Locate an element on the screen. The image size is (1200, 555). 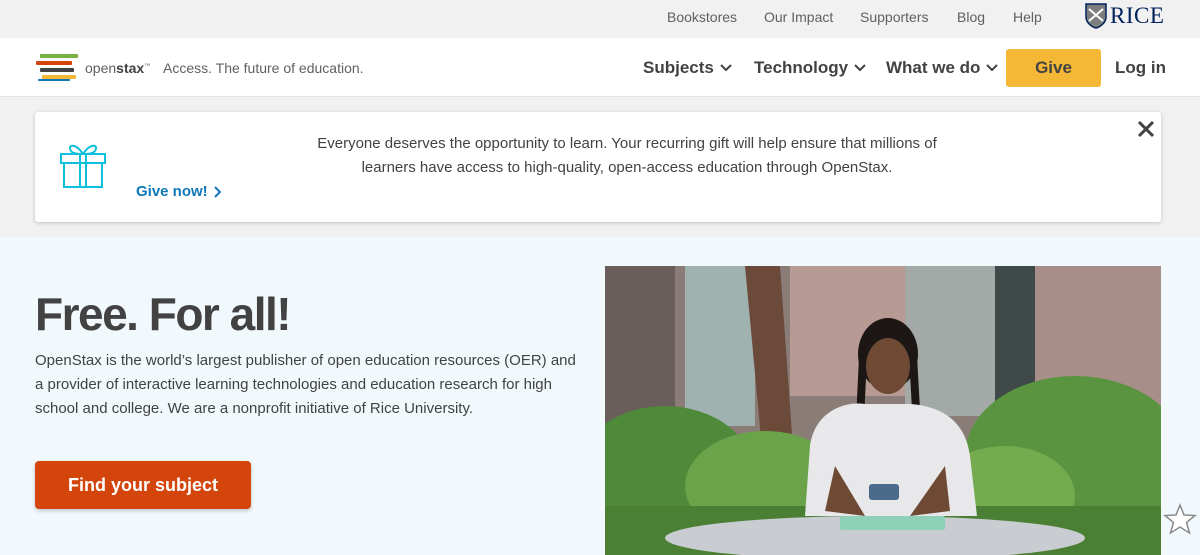
tagline: Access. The future of education. is located at coordinates (263, 68).